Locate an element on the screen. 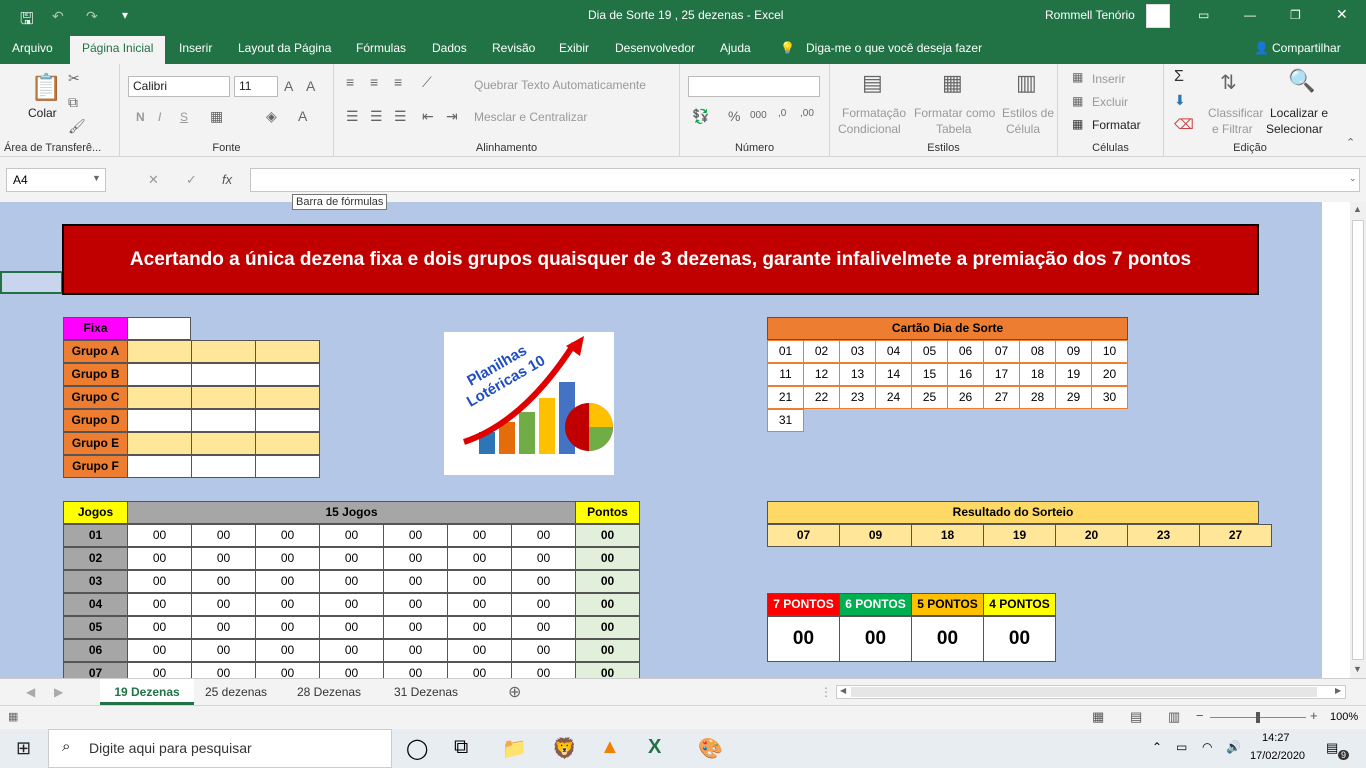  vlc-icon: ▲ is located at coordinates (610, 747).